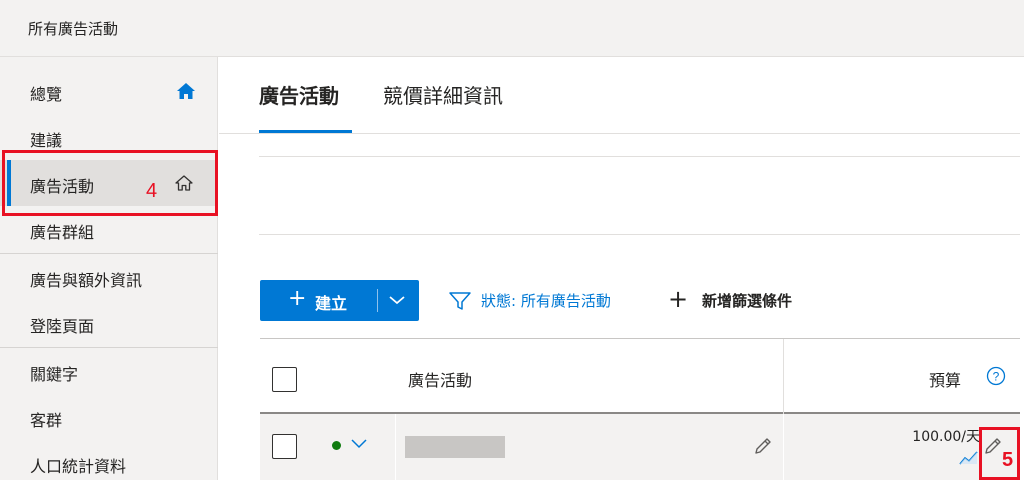 This screenshot has width=1024, height=480. Describe the element at coordinates (109, 371) in the screenshot. I see `sidebar-item-keywords: 關鍵字` at that location.